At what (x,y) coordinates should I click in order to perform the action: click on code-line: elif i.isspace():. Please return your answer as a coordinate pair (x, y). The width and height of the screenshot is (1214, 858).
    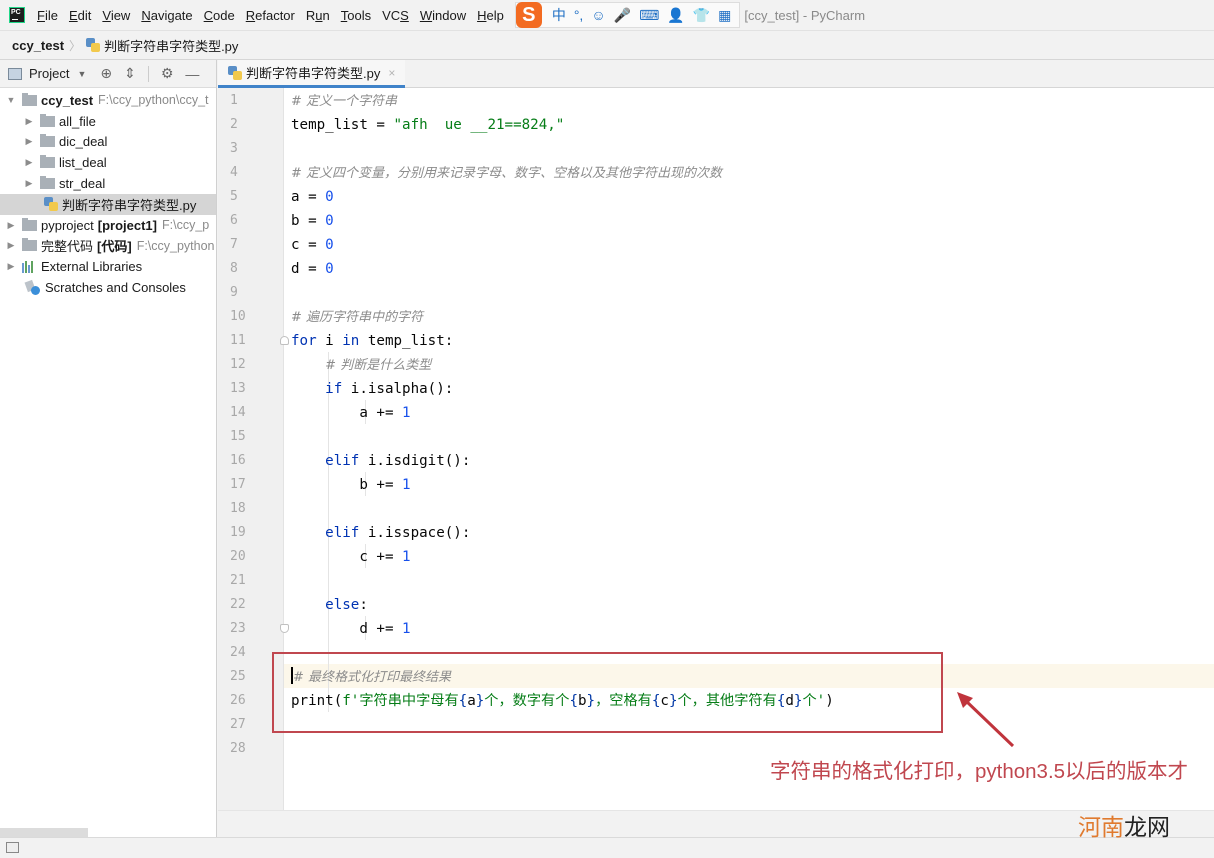
    Looking at the image, I should click on (380, 533).